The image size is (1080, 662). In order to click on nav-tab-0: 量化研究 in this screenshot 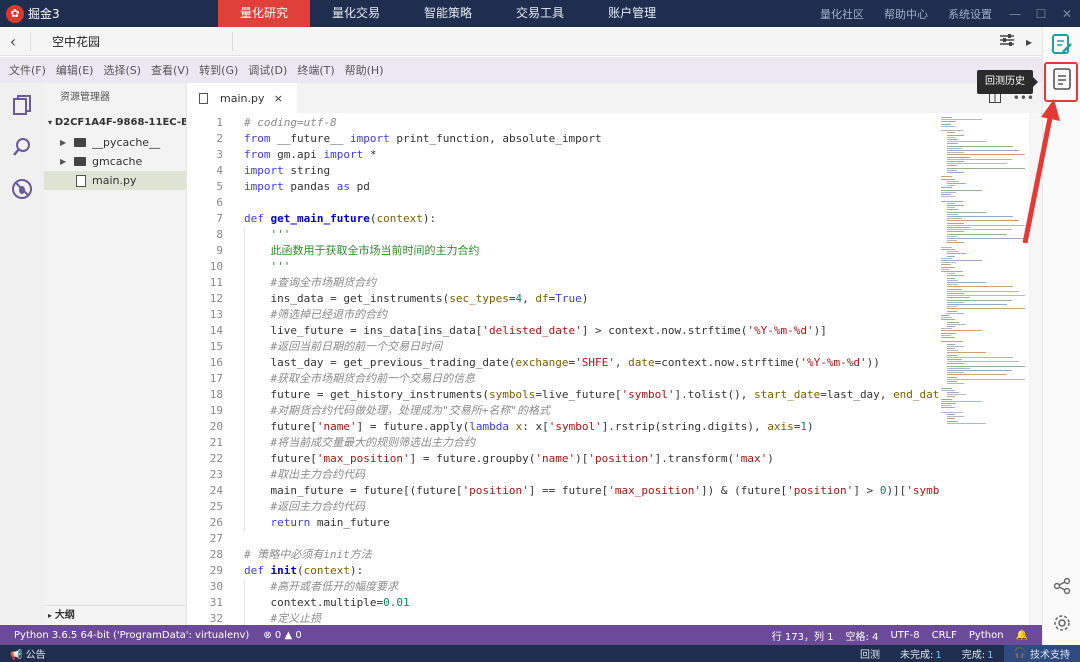, I will do `click(264, 13)`.